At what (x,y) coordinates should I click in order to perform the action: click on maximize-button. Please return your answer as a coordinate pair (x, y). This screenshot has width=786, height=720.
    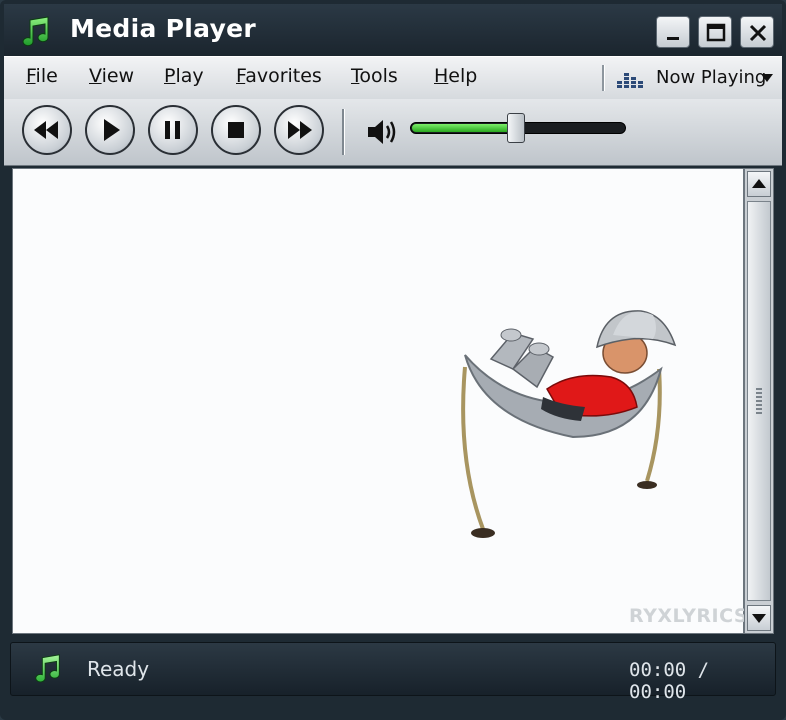
    Looking at the image, I should click on (715, 32).